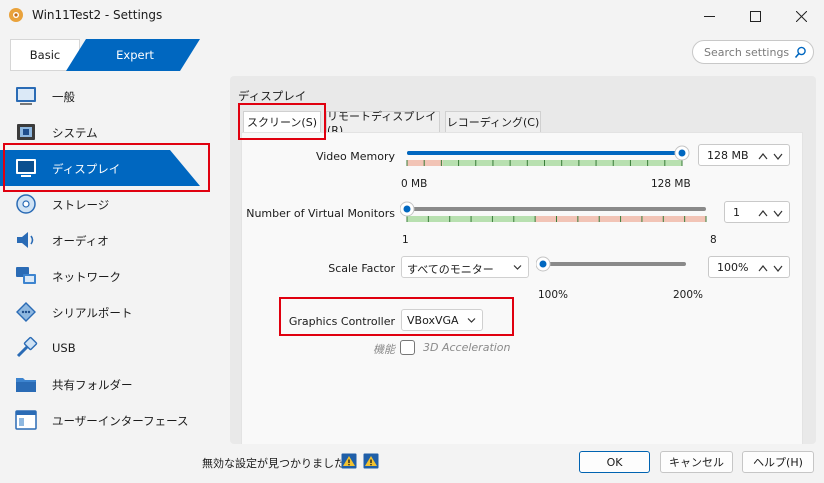 The height and width of the screenshot is (483, 824). I want to click on minimize-button, so click(709, 16).